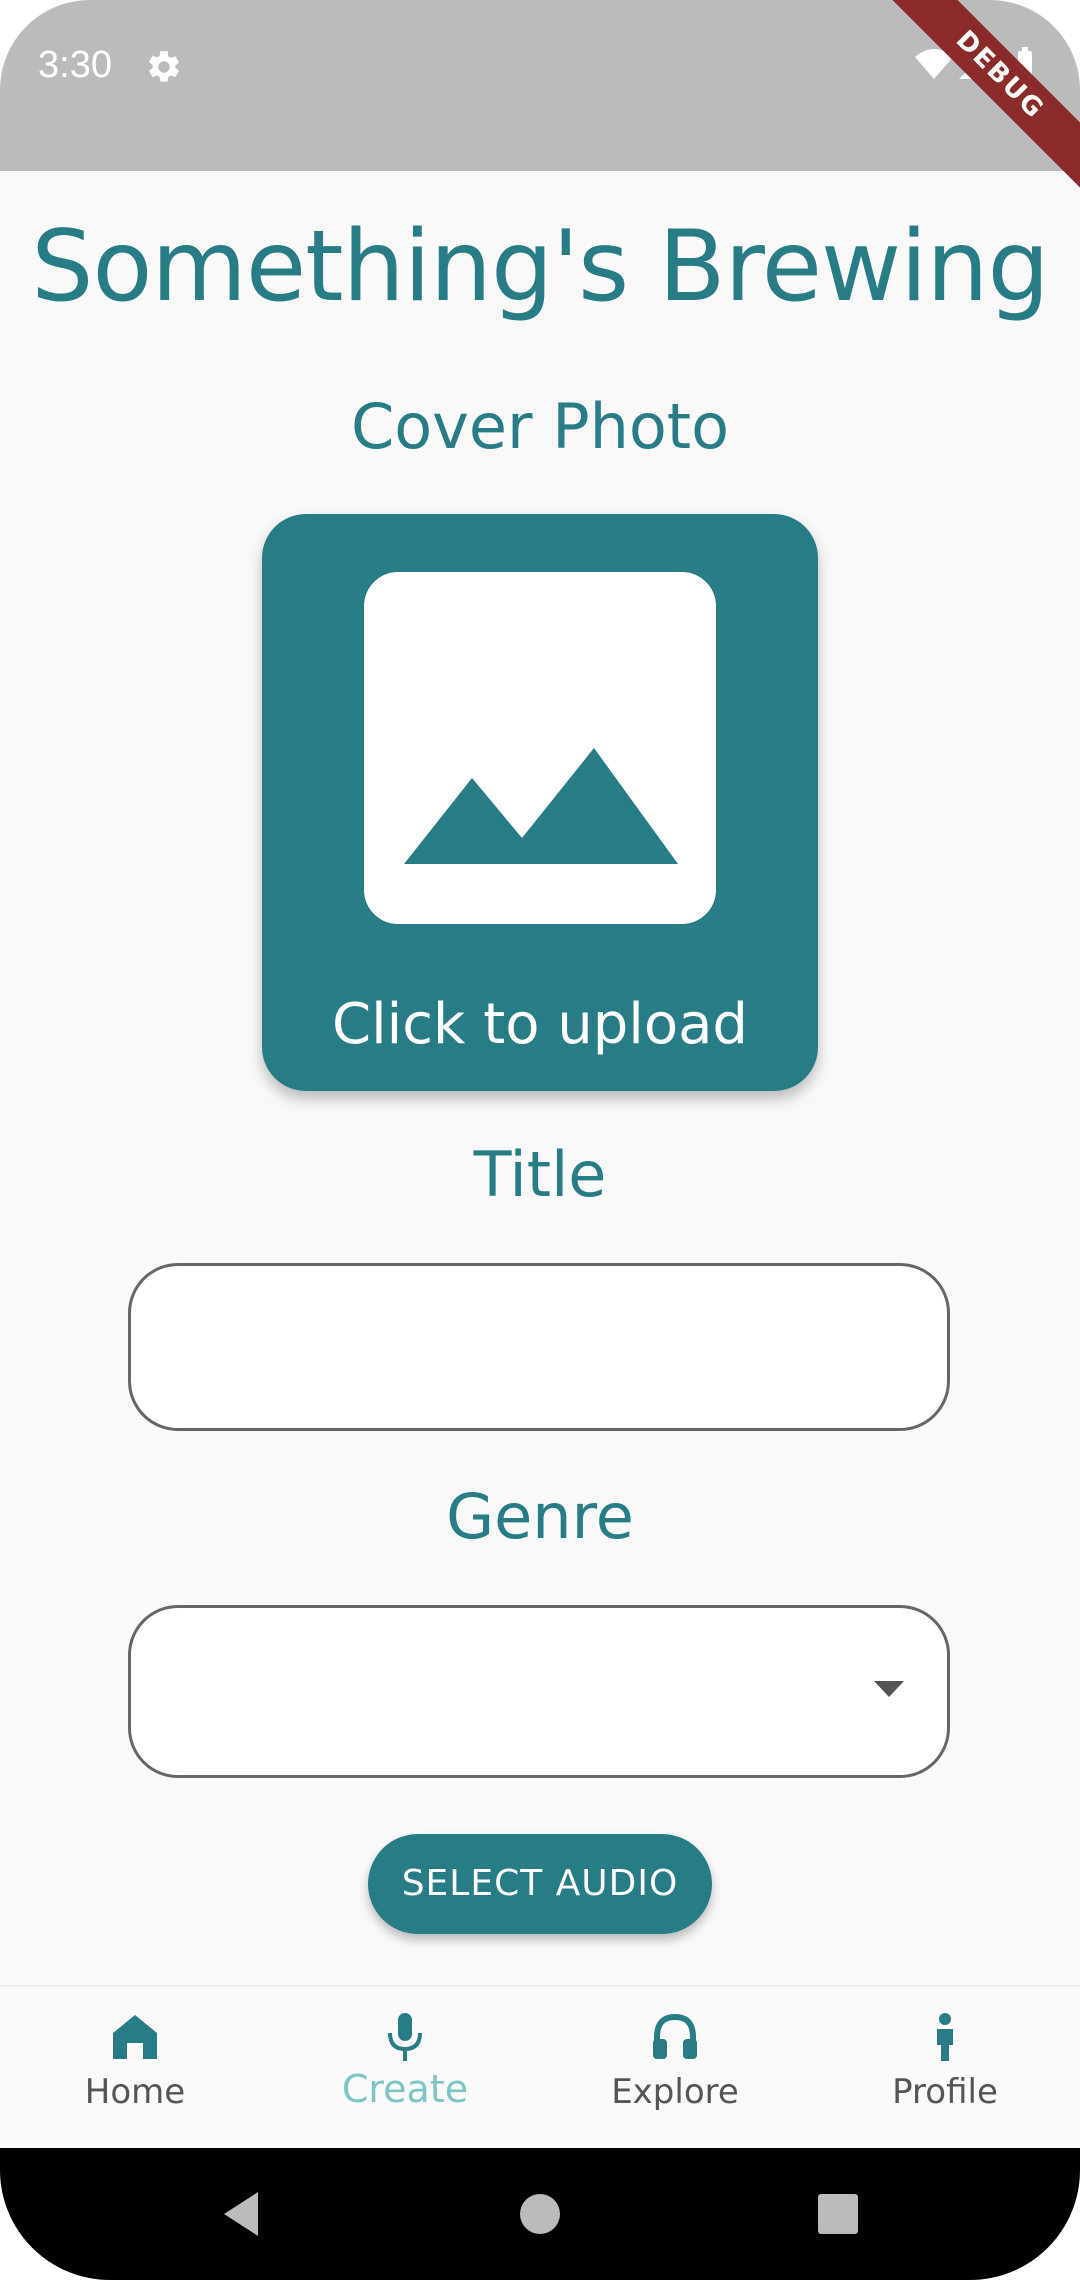  Describe the element at coordinates (135, 2068) in the screenshot. I see `nav-item-home: Home` at that location.